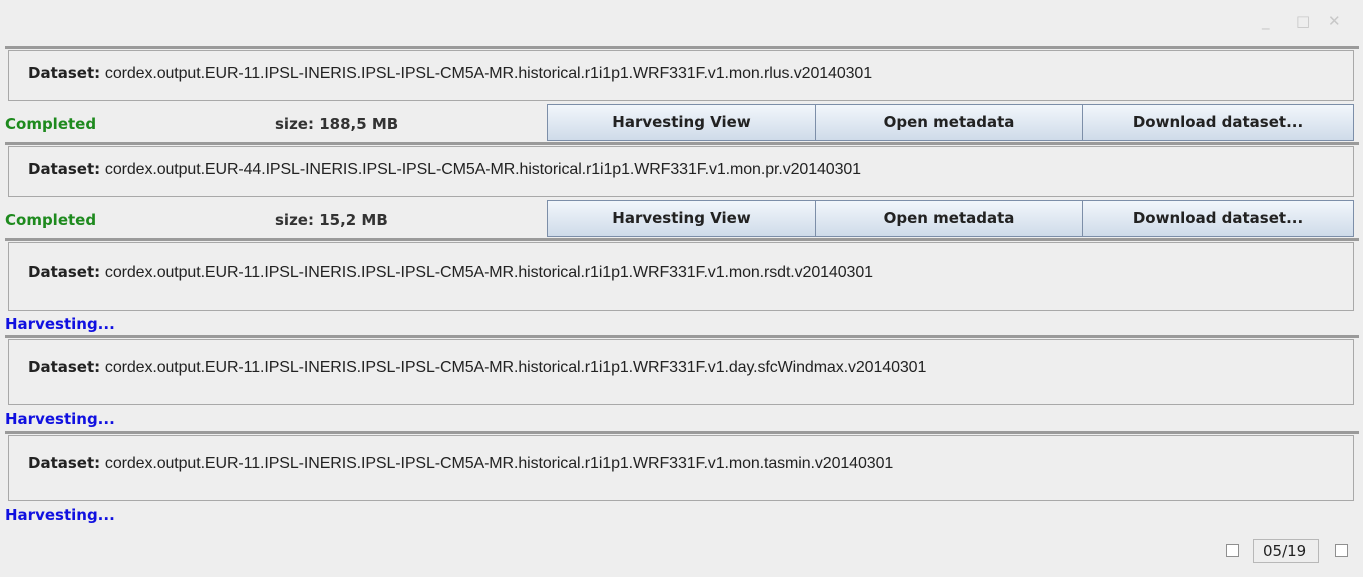 The width and height of the screenshot is (1363, 577). What do you see at coordinates (681, 23) in the screenshot?
I see `title-bar: _ □ ✕` at bounding box center [681, 23].